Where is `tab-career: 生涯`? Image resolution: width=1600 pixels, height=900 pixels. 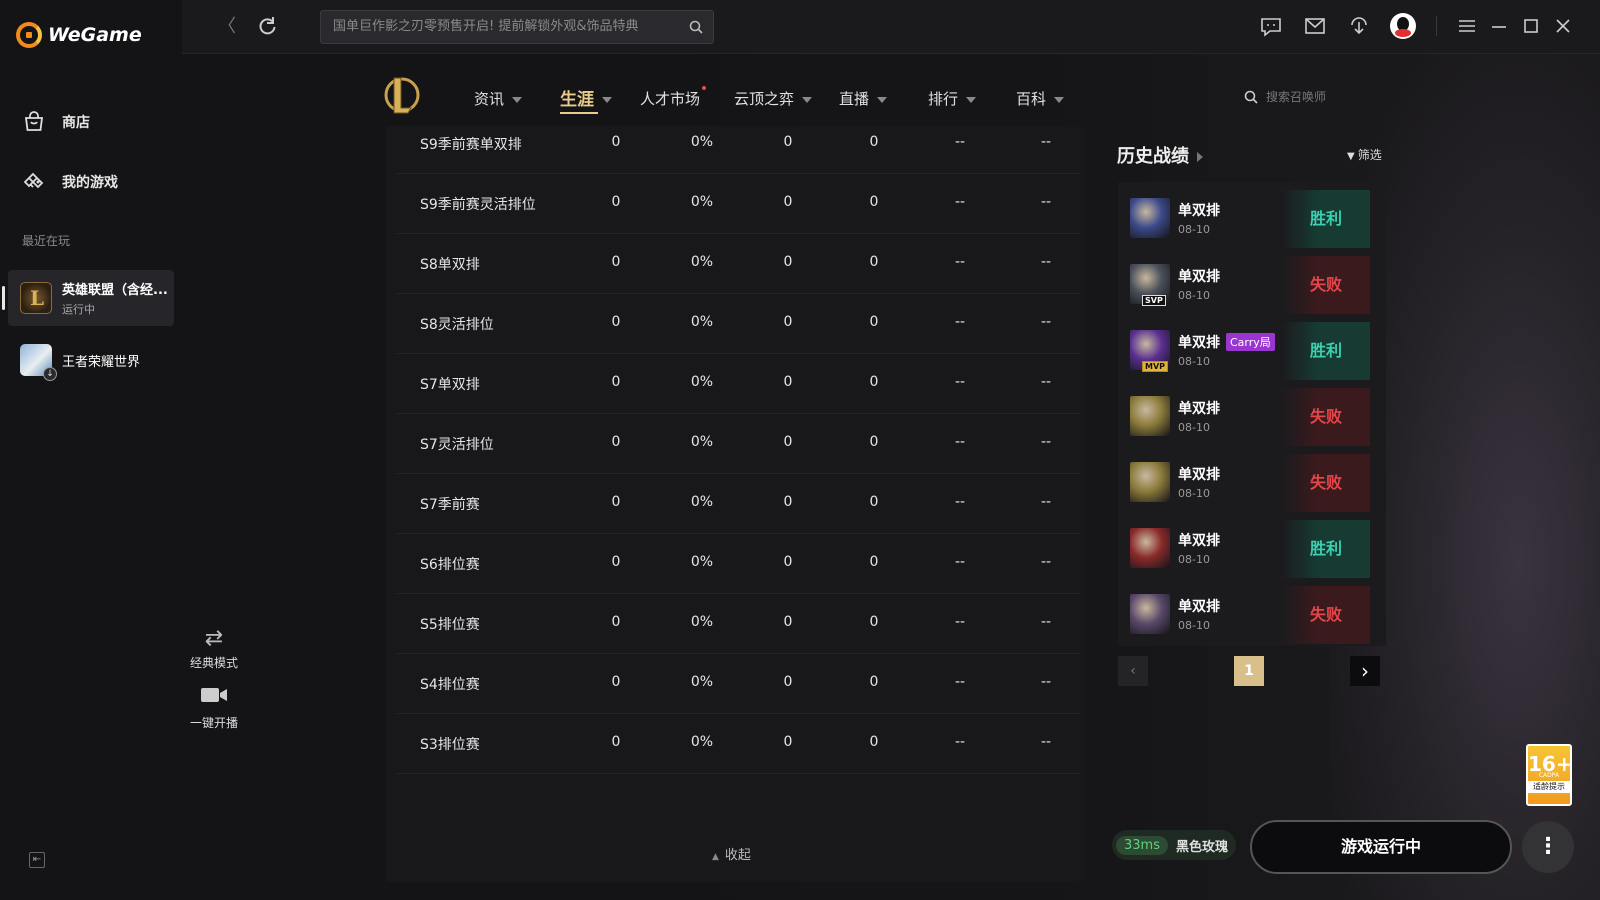
tab-career: 生涯 is located at coordinates (586, 99).